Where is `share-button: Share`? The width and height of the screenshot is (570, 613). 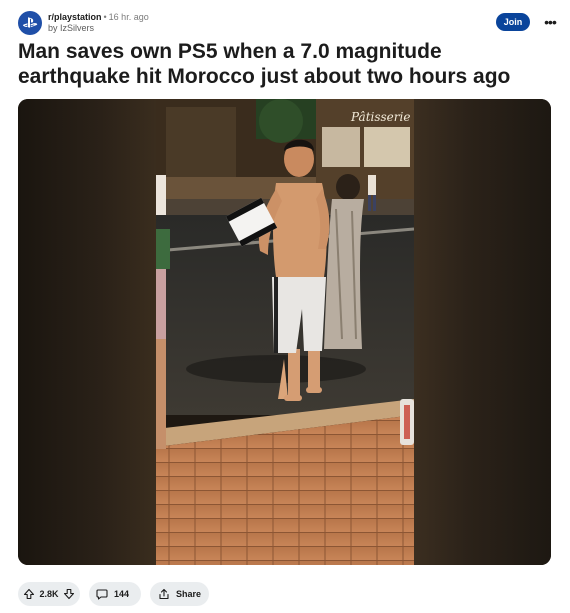
share-button: Share is located at coordinates (179, 594).